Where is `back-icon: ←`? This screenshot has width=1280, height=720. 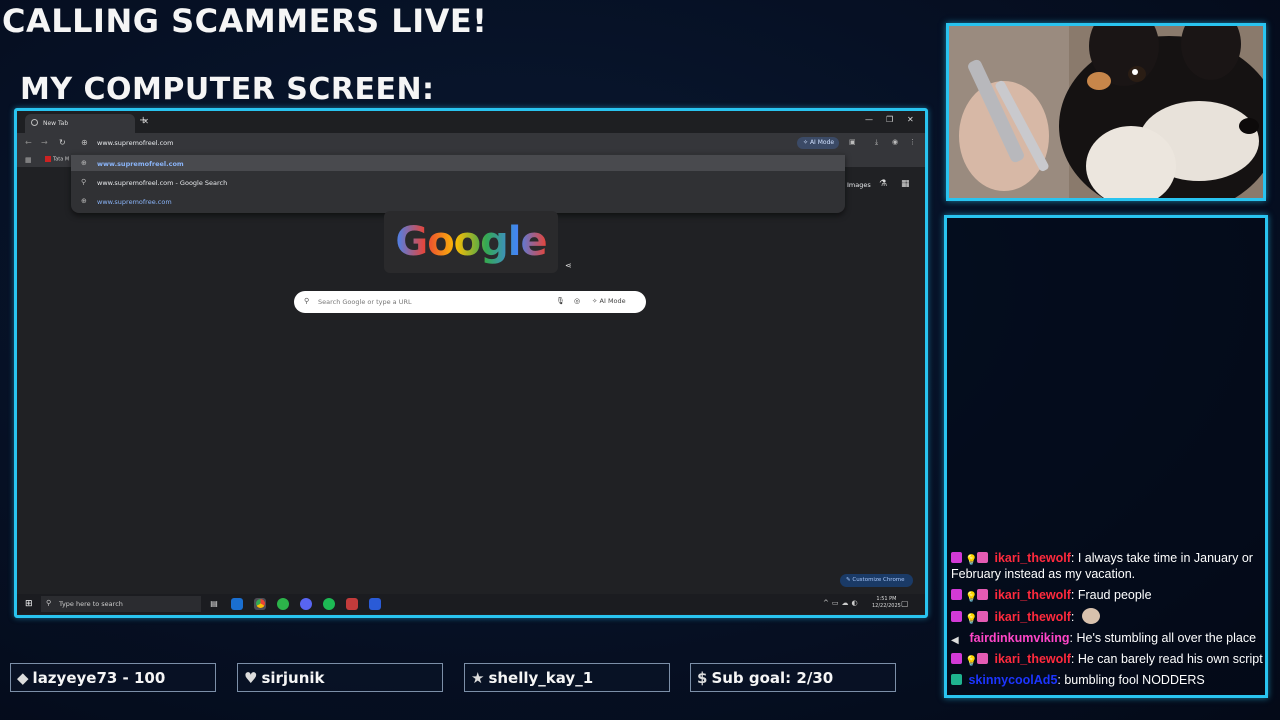
back-icon: ← is located at coordinates (28, 142).